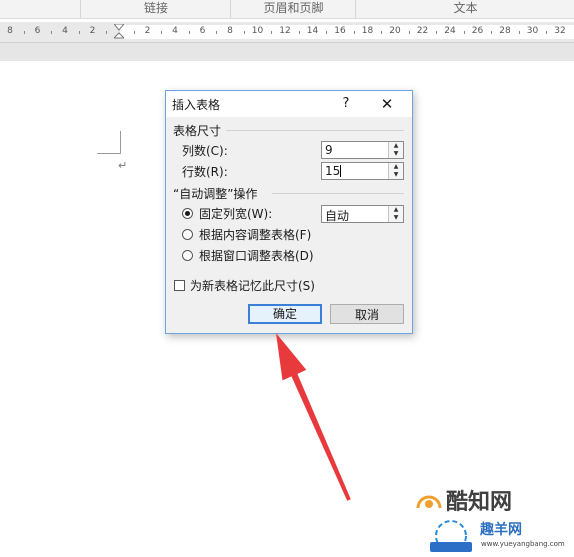 Image resolution: width=574 pixels, height=557 pixels. I want to click on annotation-arrow-icon, so click(313, 417).